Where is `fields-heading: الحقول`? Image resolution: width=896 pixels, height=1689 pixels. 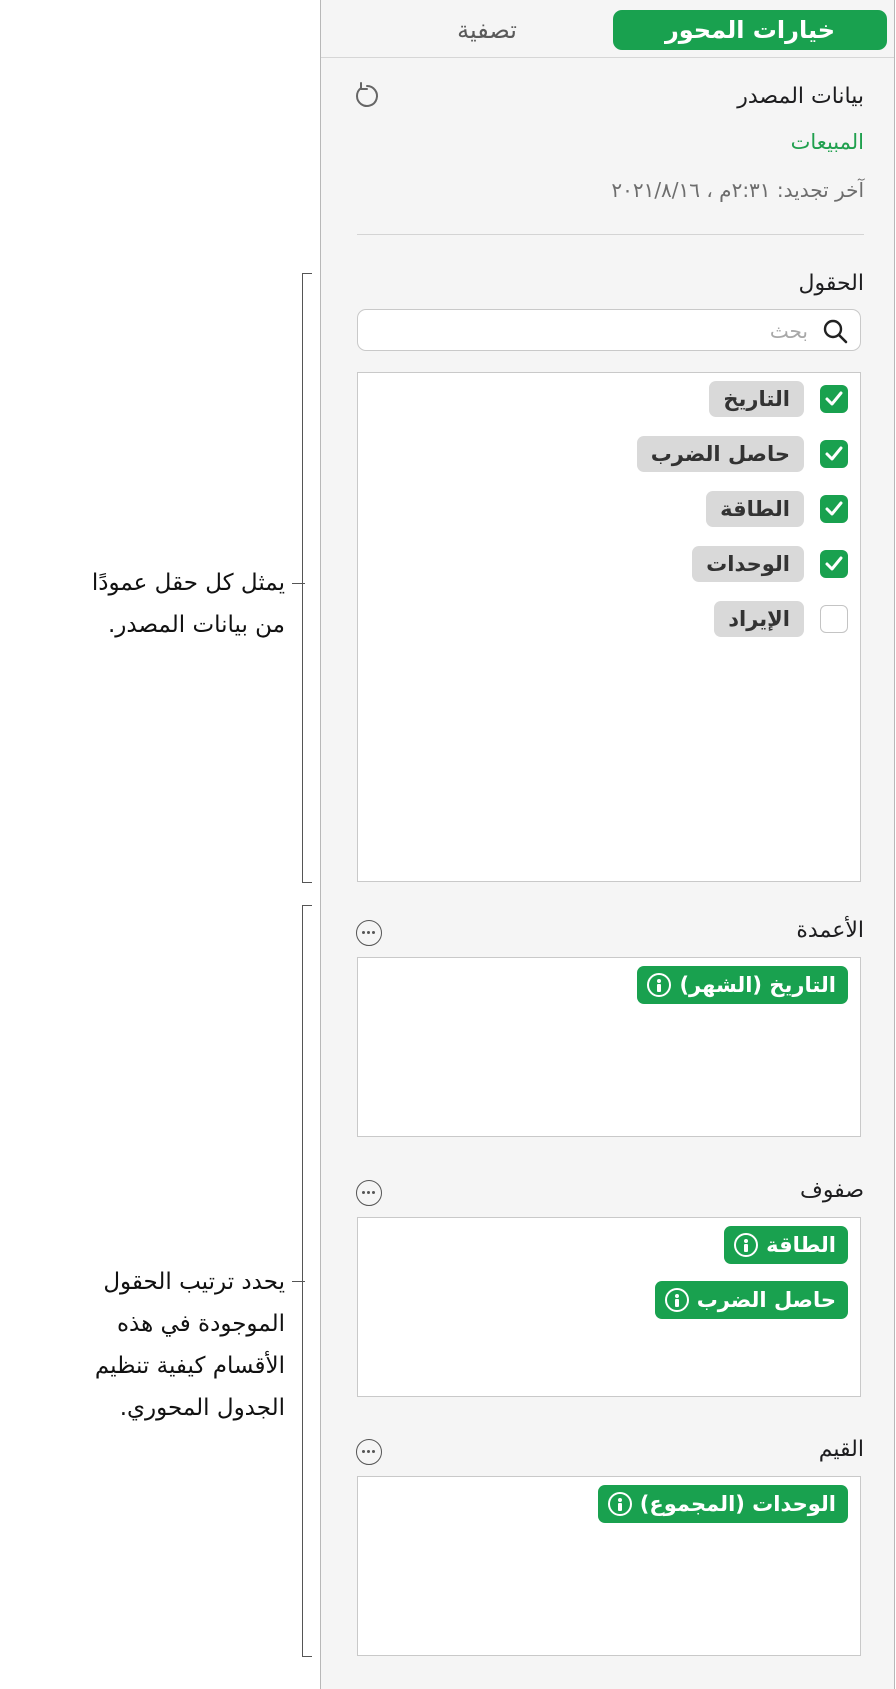 fields-heading: الحقول is located at coordinates (831, 283).